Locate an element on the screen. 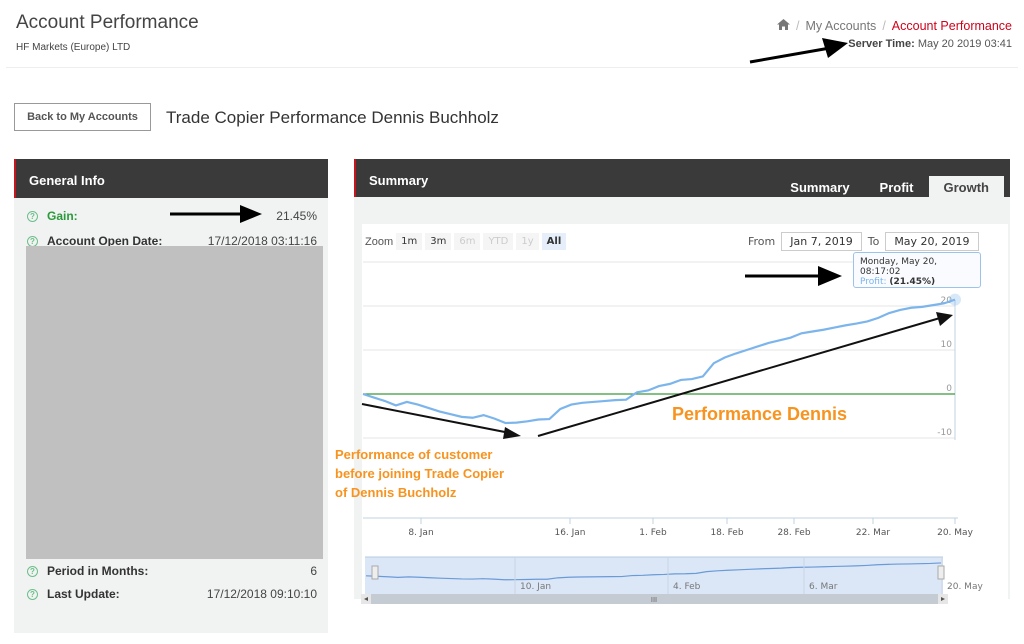 The height and width of the screenshot is (644, 1024). navigator-tick-label: 6. Mar is located at coordinates (823, 587).